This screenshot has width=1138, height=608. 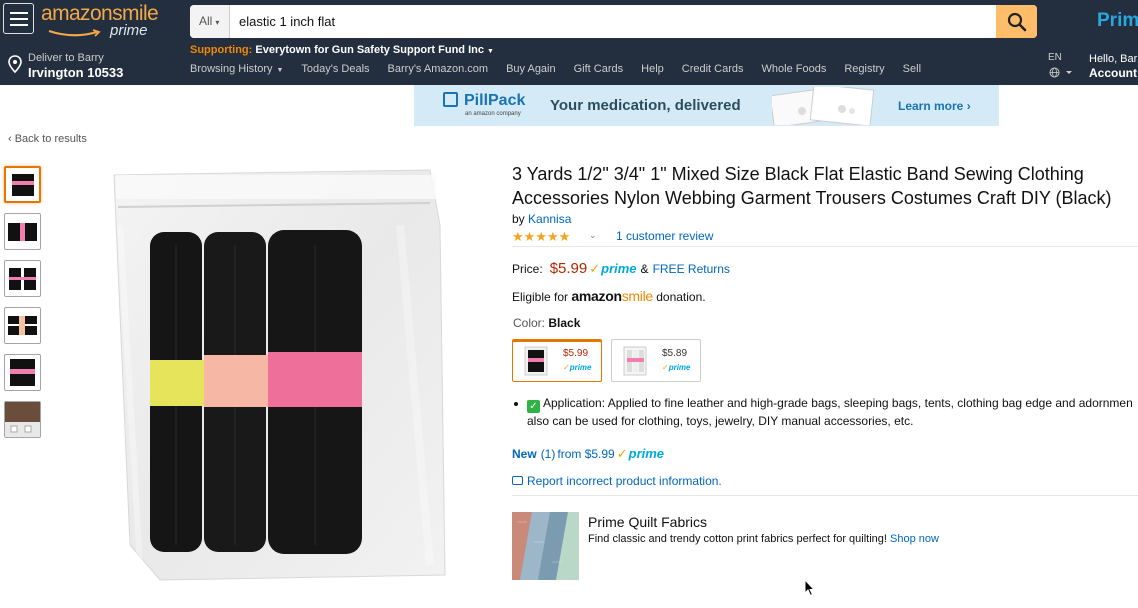 What do you see at coordinates (588, 454) in the screenshot?
I see `new-from-offers: New (1) from $5.99 ✓ prime` at bounding box center [588, 454].